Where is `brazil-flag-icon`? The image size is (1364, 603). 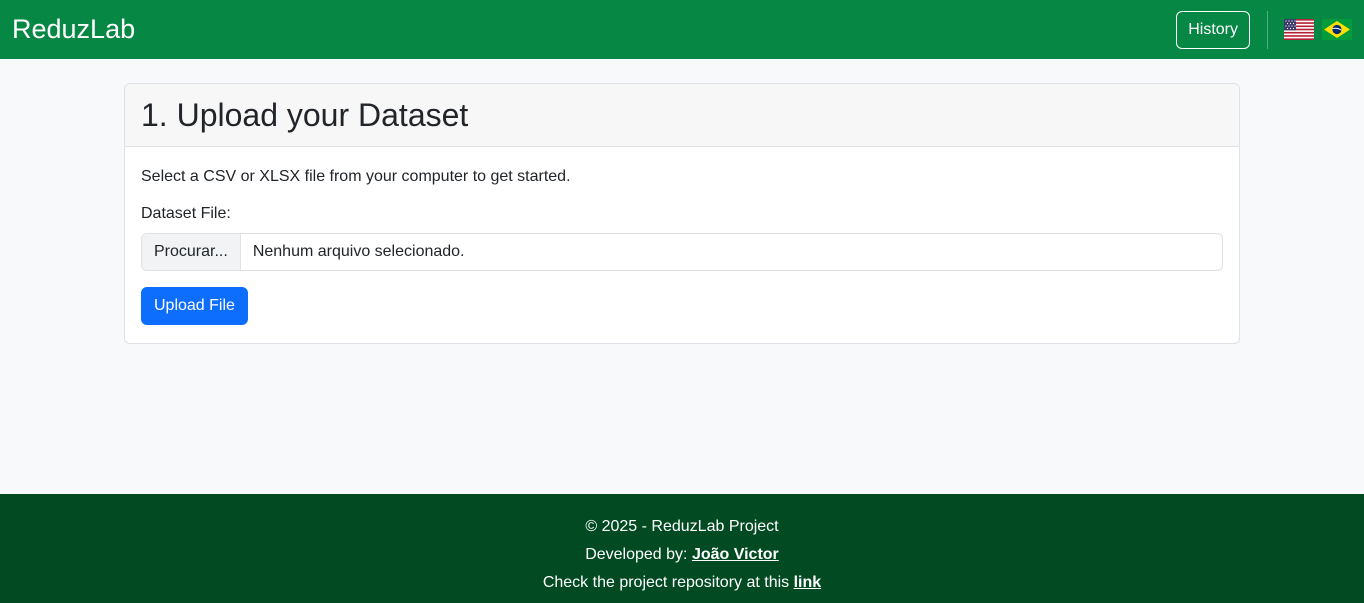 brazil-flag-icon is located at coordinates (1337, 29).